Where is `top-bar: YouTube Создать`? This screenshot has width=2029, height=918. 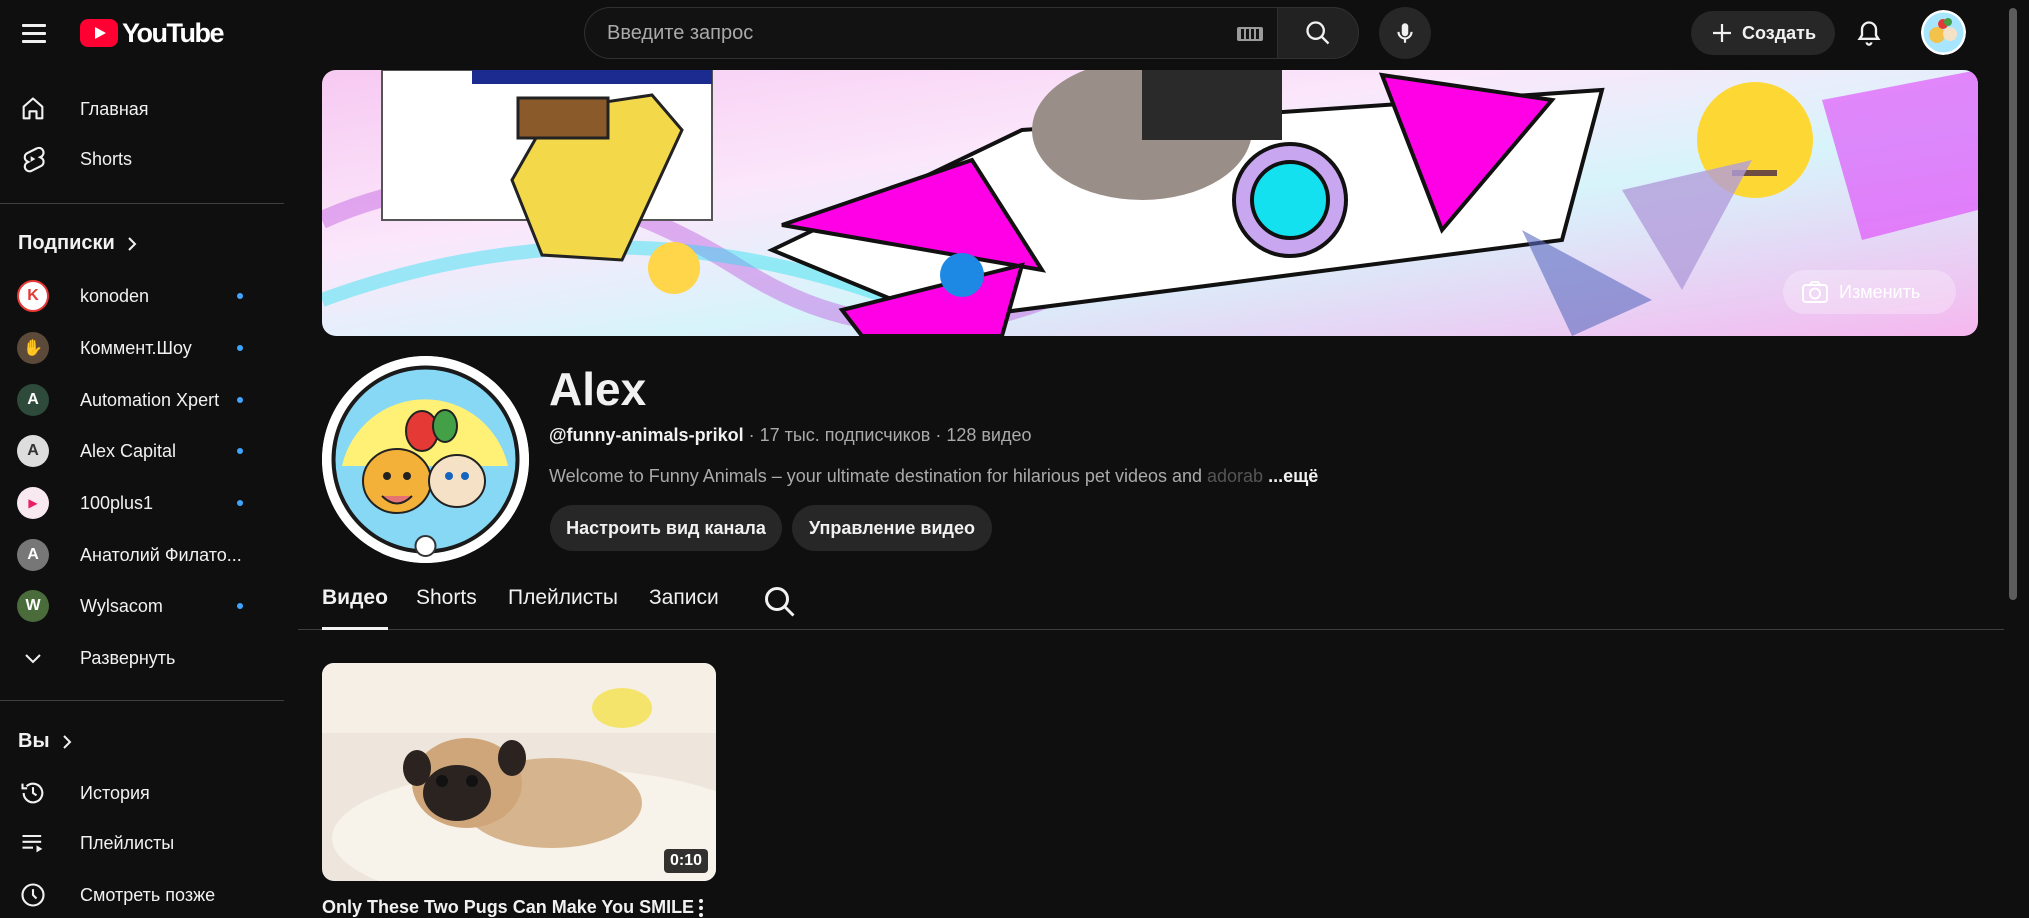
top-bar: YouTube Создать is located at coordinates (1014, 34).